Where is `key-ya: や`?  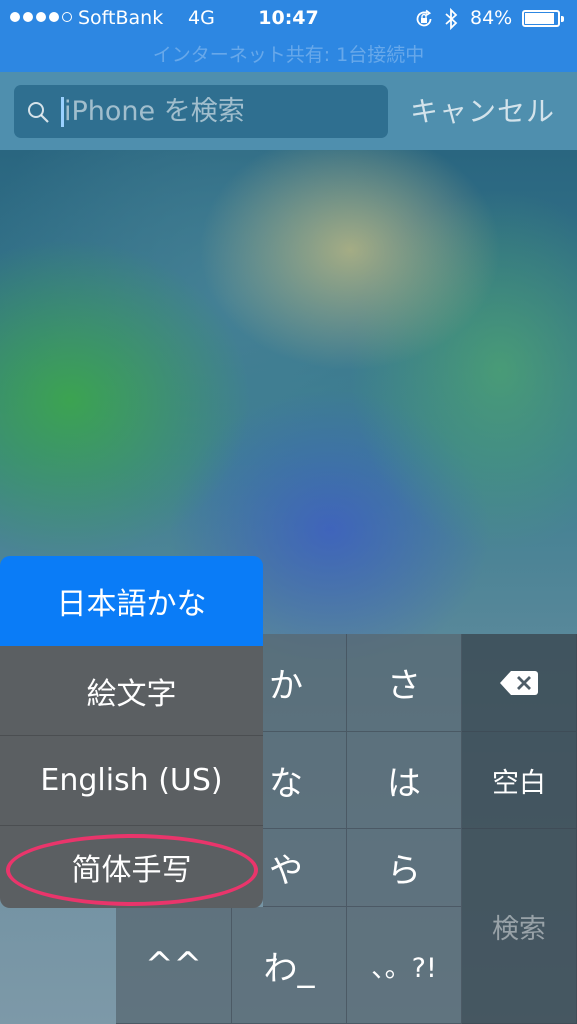 key-ya: や is located at coordinates (305, 868).